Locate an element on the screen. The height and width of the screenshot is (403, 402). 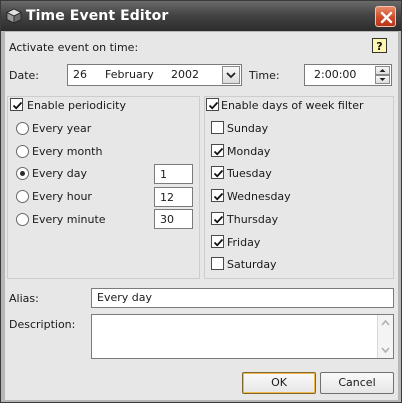
radio-every-month is located at coordinates (22, 151).